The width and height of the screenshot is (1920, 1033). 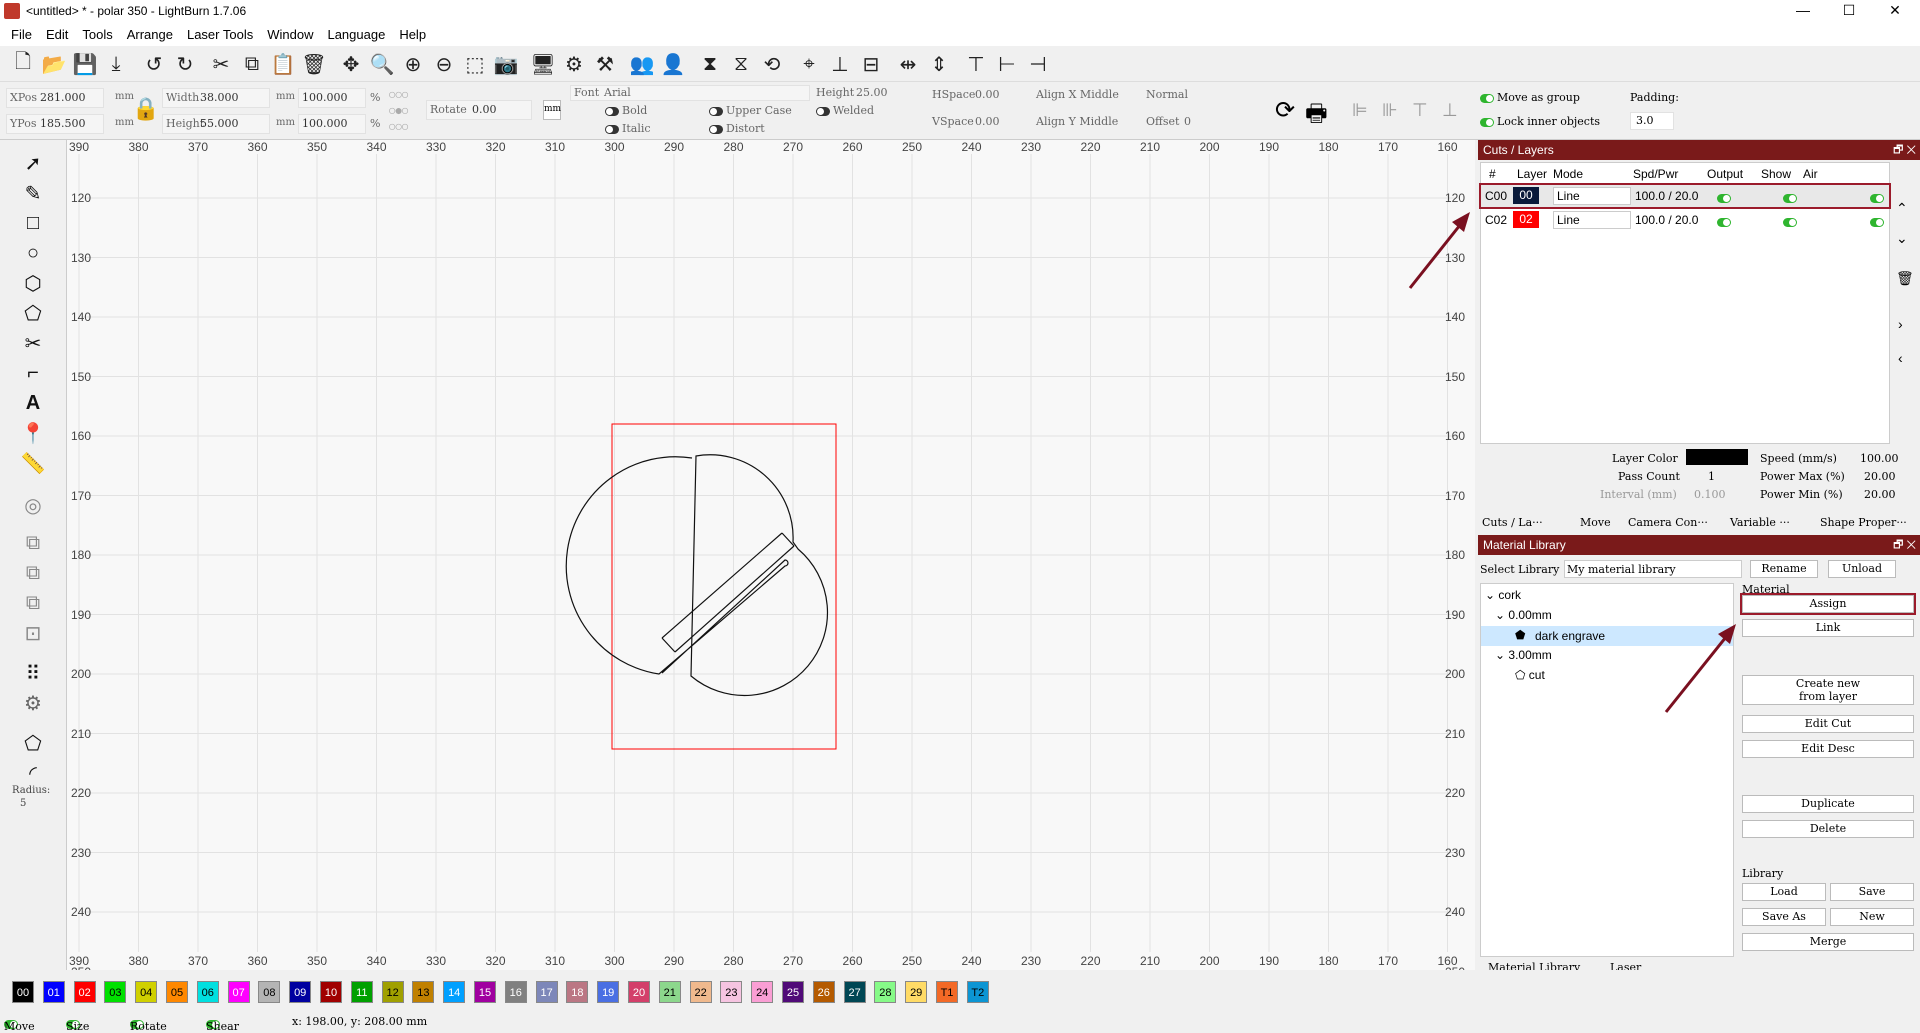 What do you see at coordinates (1645, 120) in the screenshot?
I see `padding-value: 3.0` at bounding box center [1645, 120].